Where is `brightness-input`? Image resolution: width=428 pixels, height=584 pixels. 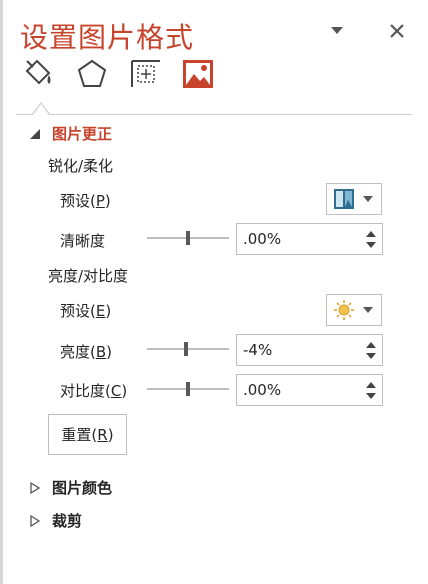 brightness-input is located at coordinates (300, 350).